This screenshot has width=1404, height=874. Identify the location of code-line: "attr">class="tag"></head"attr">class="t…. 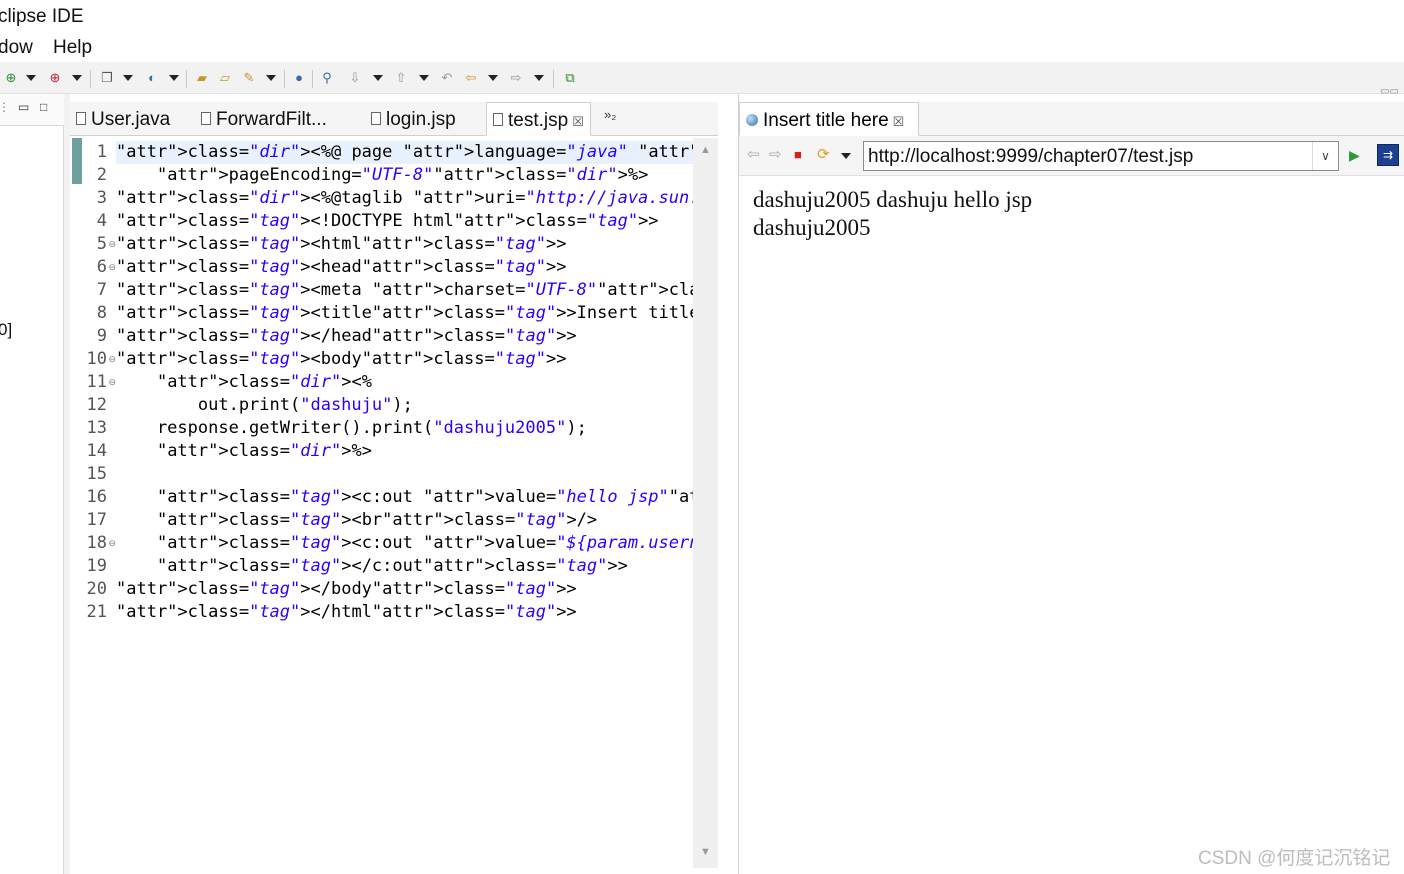
(346, 336).